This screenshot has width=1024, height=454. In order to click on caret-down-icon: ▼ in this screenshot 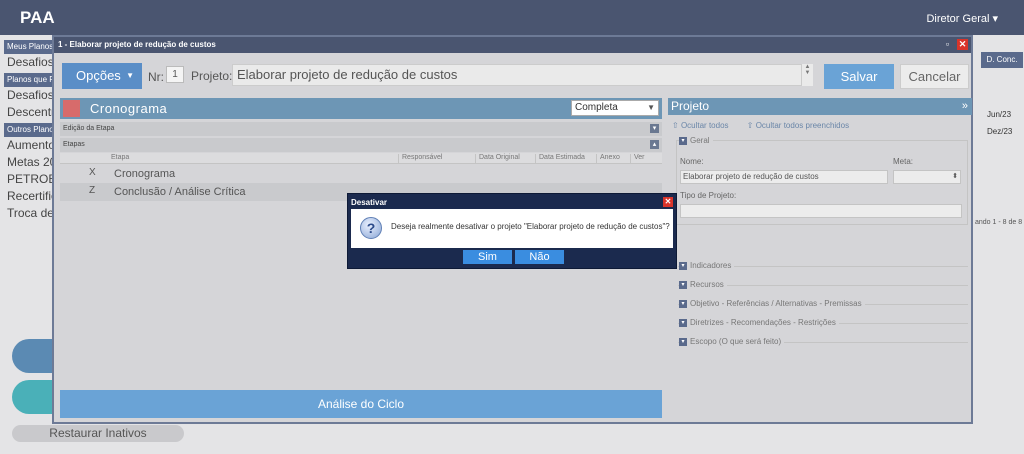, I will do `click(130, 75)`.